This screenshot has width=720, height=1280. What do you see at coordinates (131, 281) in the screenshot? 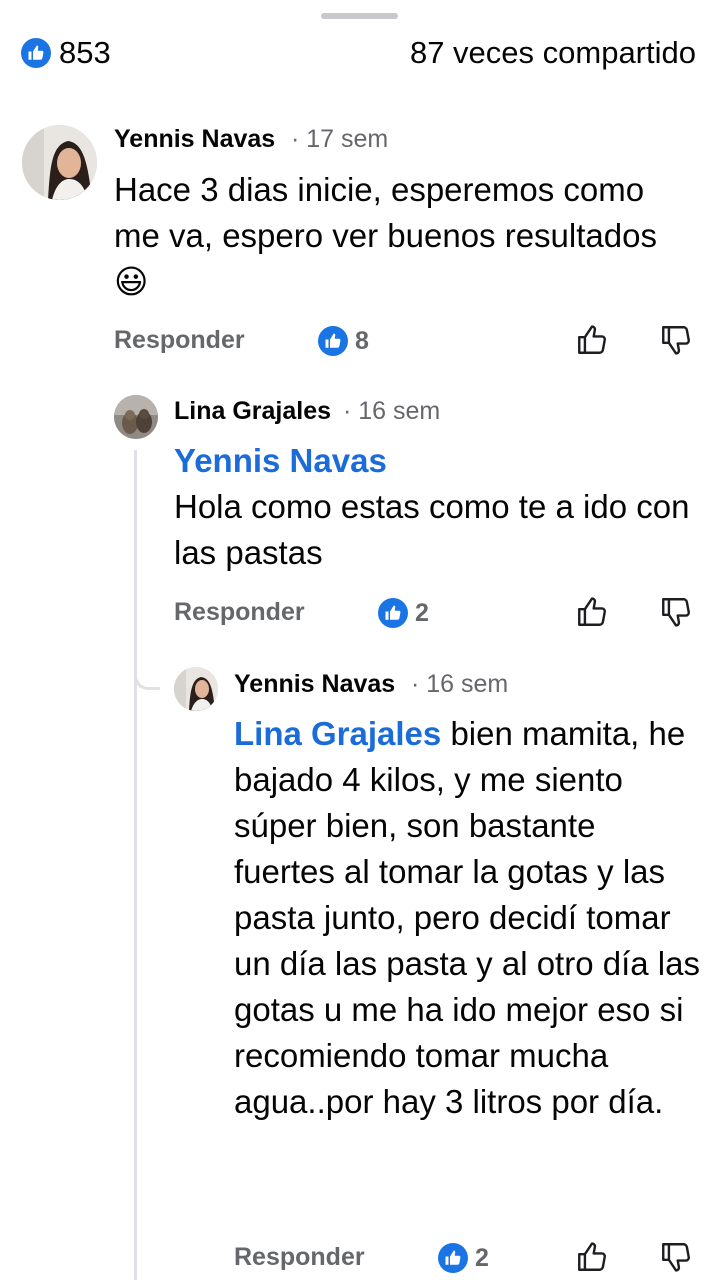
I see `grinning-face-emoji: 😃` at bounding box center [131, 281].